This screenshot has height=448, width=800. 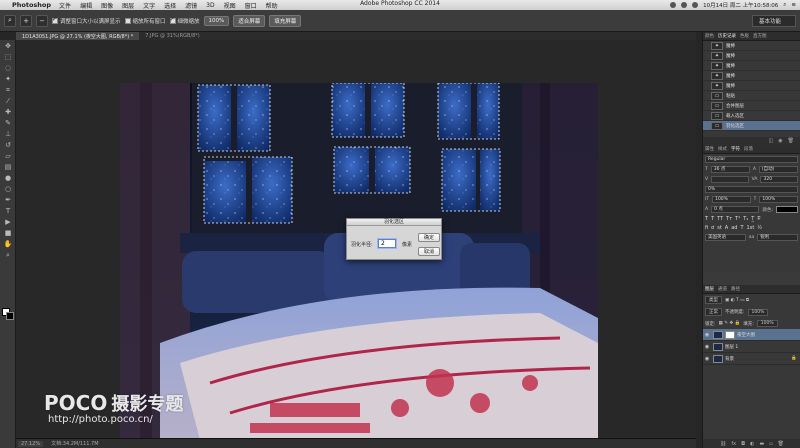 What do you see at coordinates (8, 167) in the screenshot?
I see `gradient-tool-icon: ▤` at bounding box center [8, 167].